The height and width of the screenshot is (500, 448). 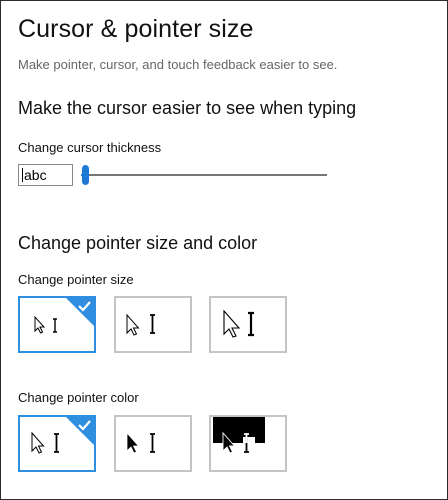 I want to click on cursor-thickness-label: Change cursor thickness, so click(x=90, y=147).